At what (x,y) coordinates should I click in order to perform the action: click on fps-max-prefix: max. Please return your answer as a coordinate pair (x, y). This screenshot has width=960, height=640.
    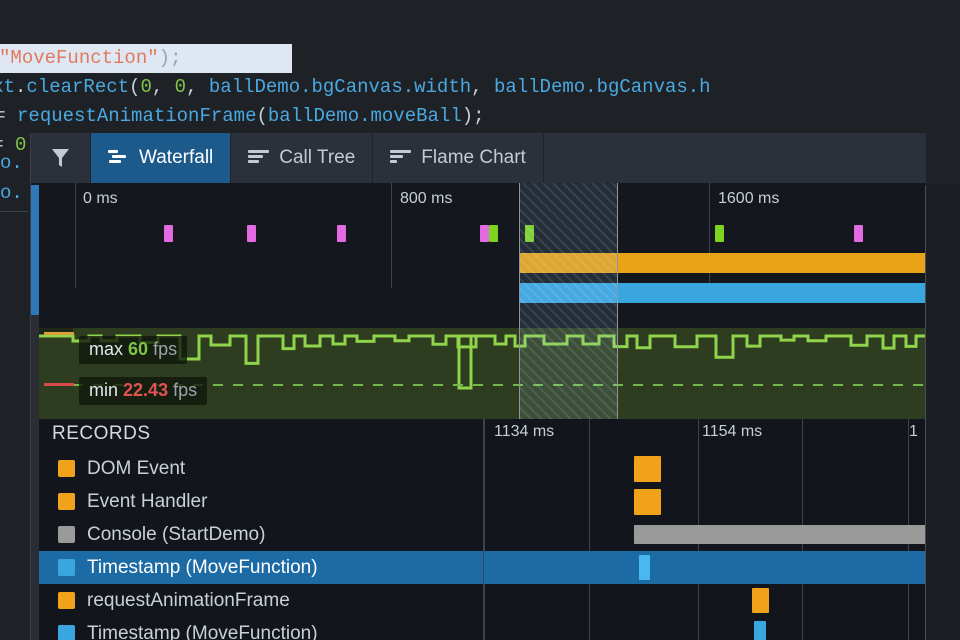
    Looking at the image, I should click on (106, 349).